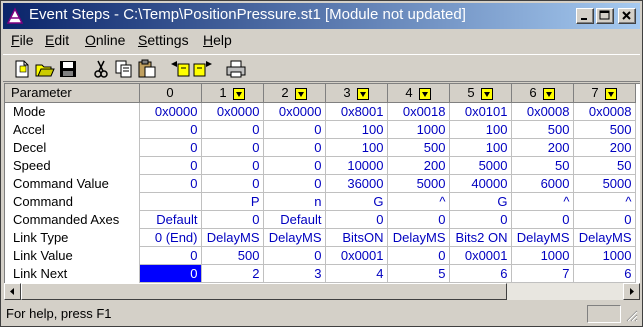  What do you see at coordinates (631, 315) in the screenshot?
I see `resize-grip-icon` at bounding box center [631, 315].